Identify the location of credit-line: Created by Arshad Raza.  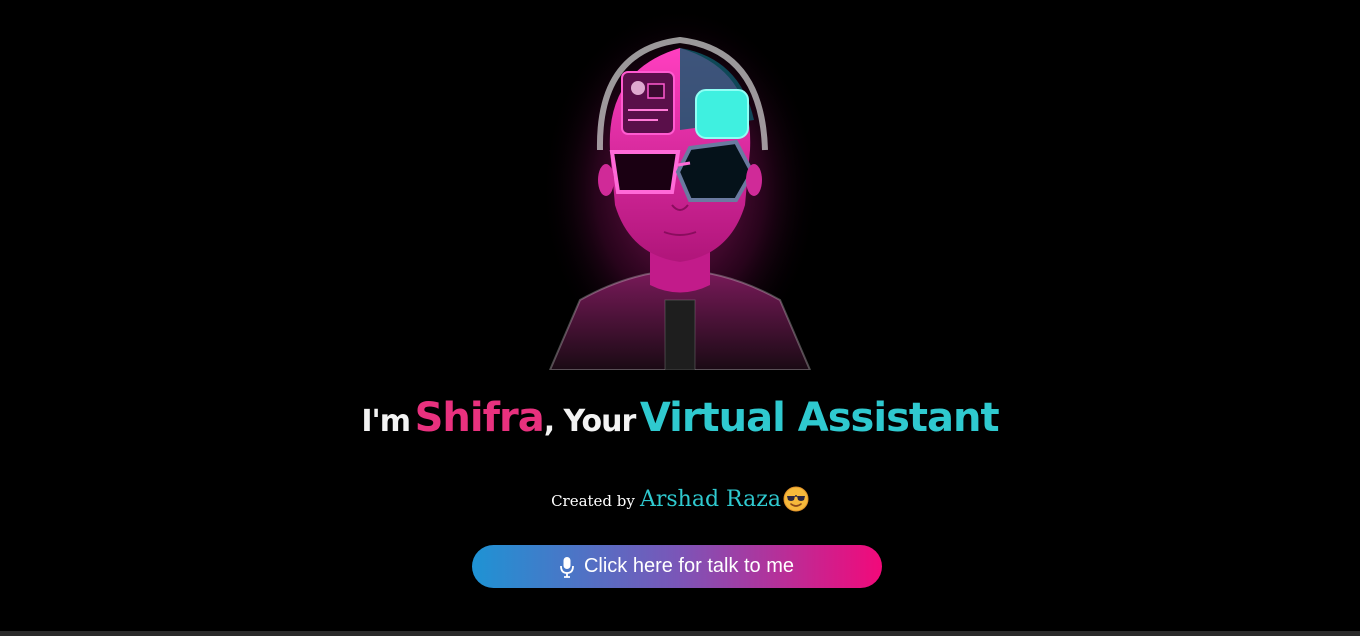
(680, 499).